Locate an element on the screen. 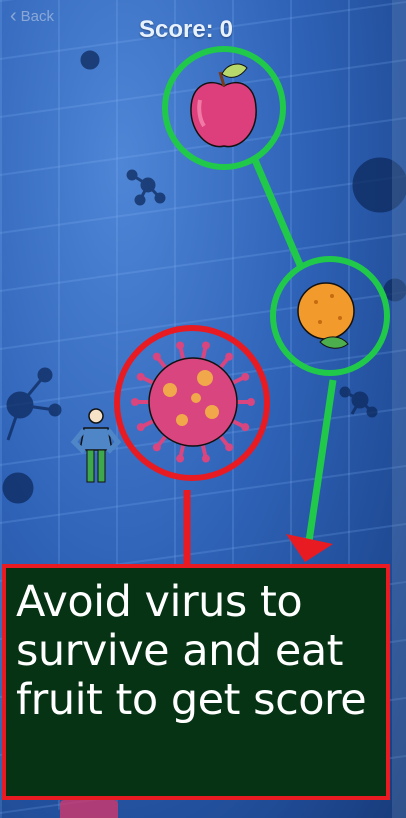 This screenshot has height=818, width=406. screen-edge is located at coordinates (399, 409).